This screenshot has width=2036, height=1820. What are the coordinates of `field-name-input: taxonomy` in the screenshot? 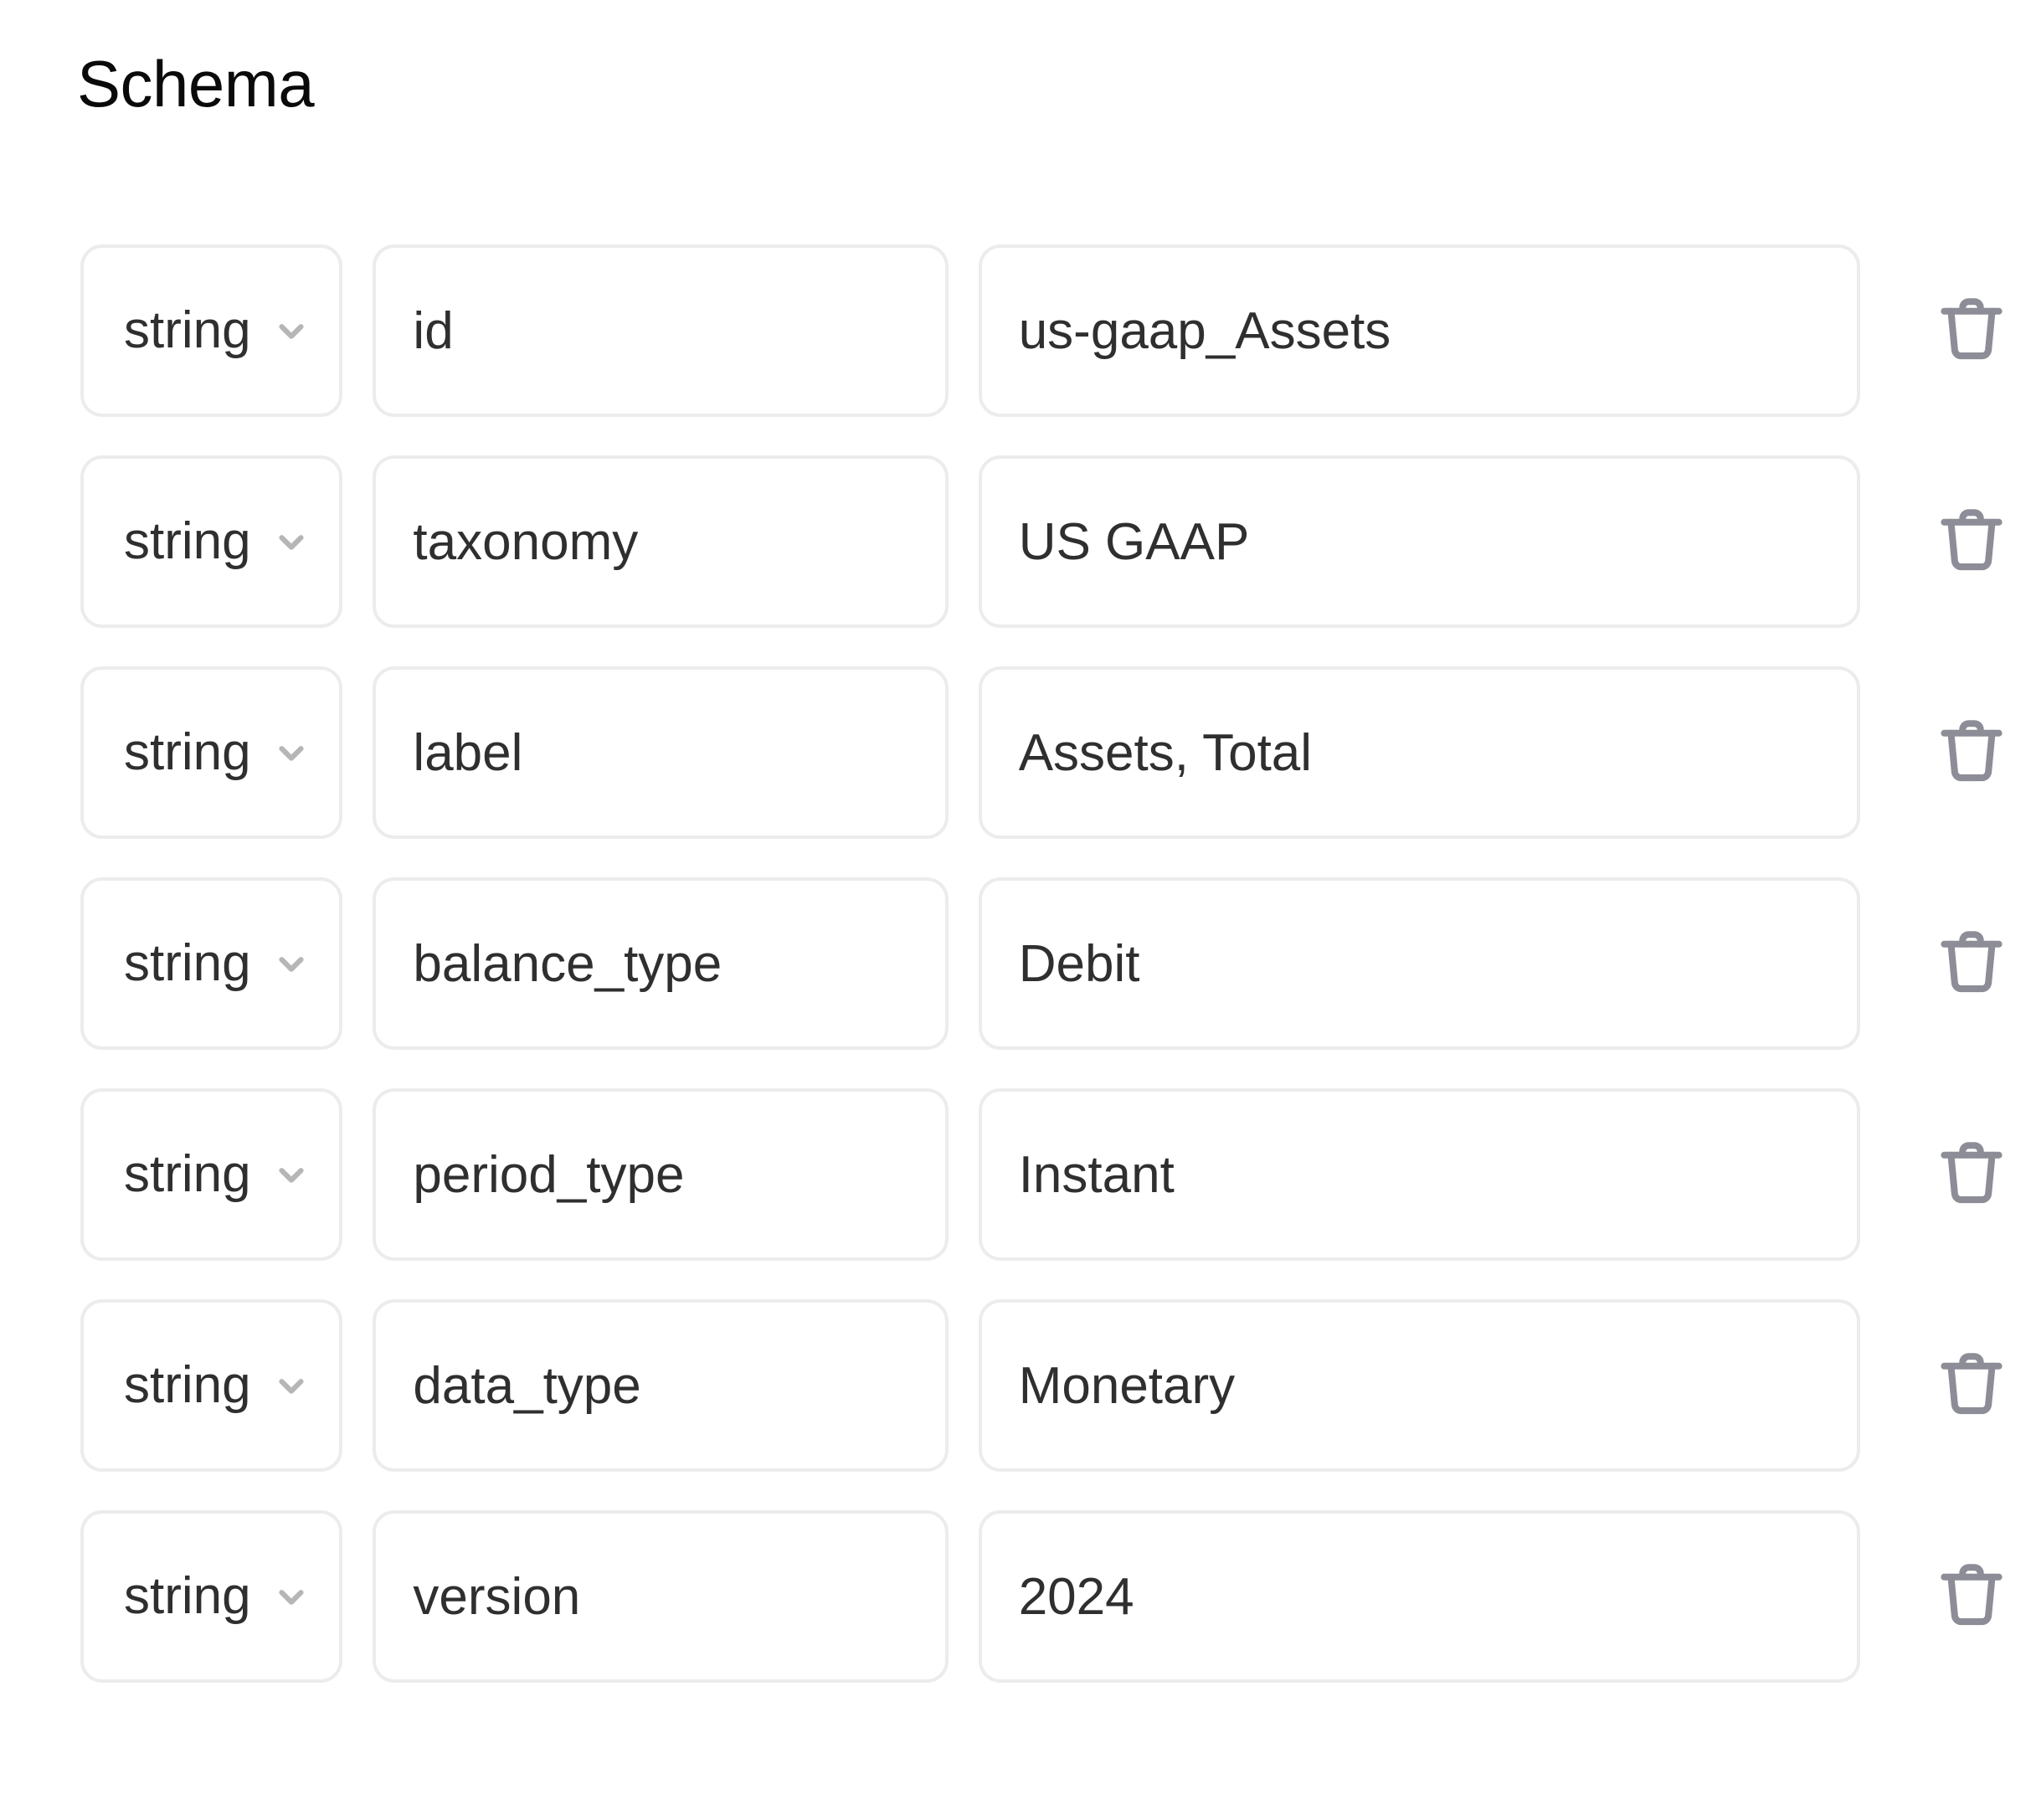 It's located at (661, 541).